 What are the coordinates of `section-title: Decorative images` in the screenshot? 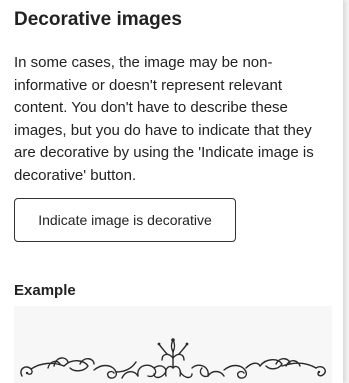 It's located at (98, 19).